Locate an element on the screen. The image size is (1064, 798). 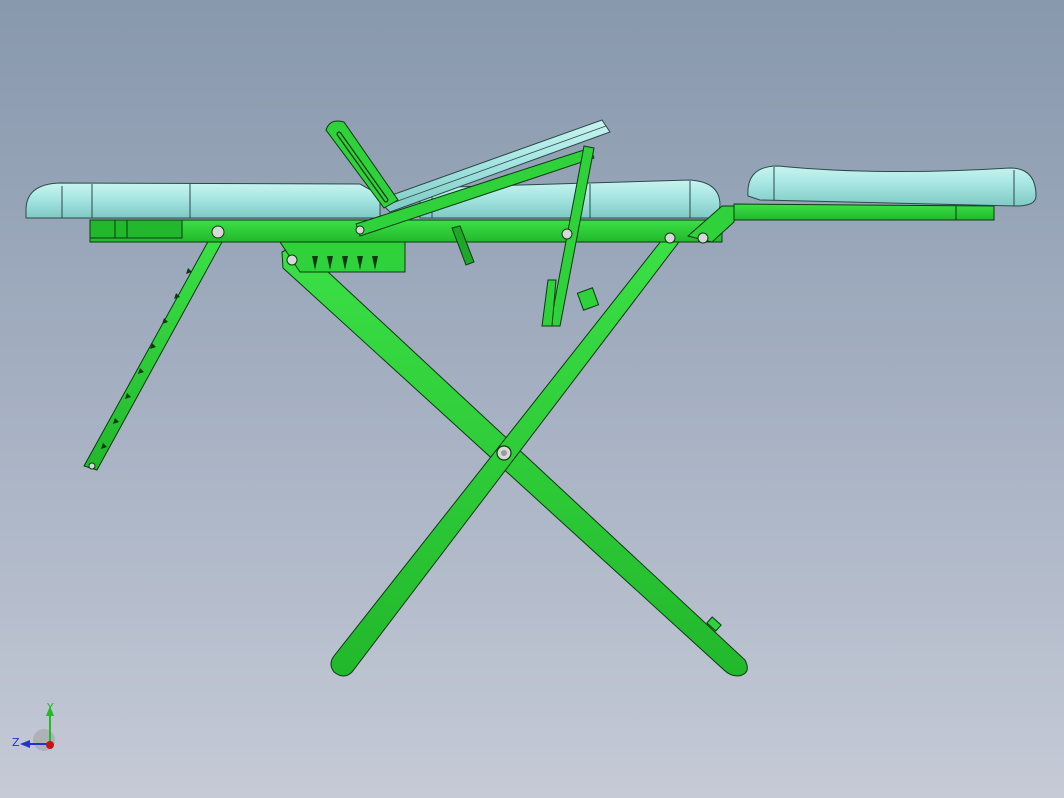
triad-y-label: Y is located at coordinates (50, 707).